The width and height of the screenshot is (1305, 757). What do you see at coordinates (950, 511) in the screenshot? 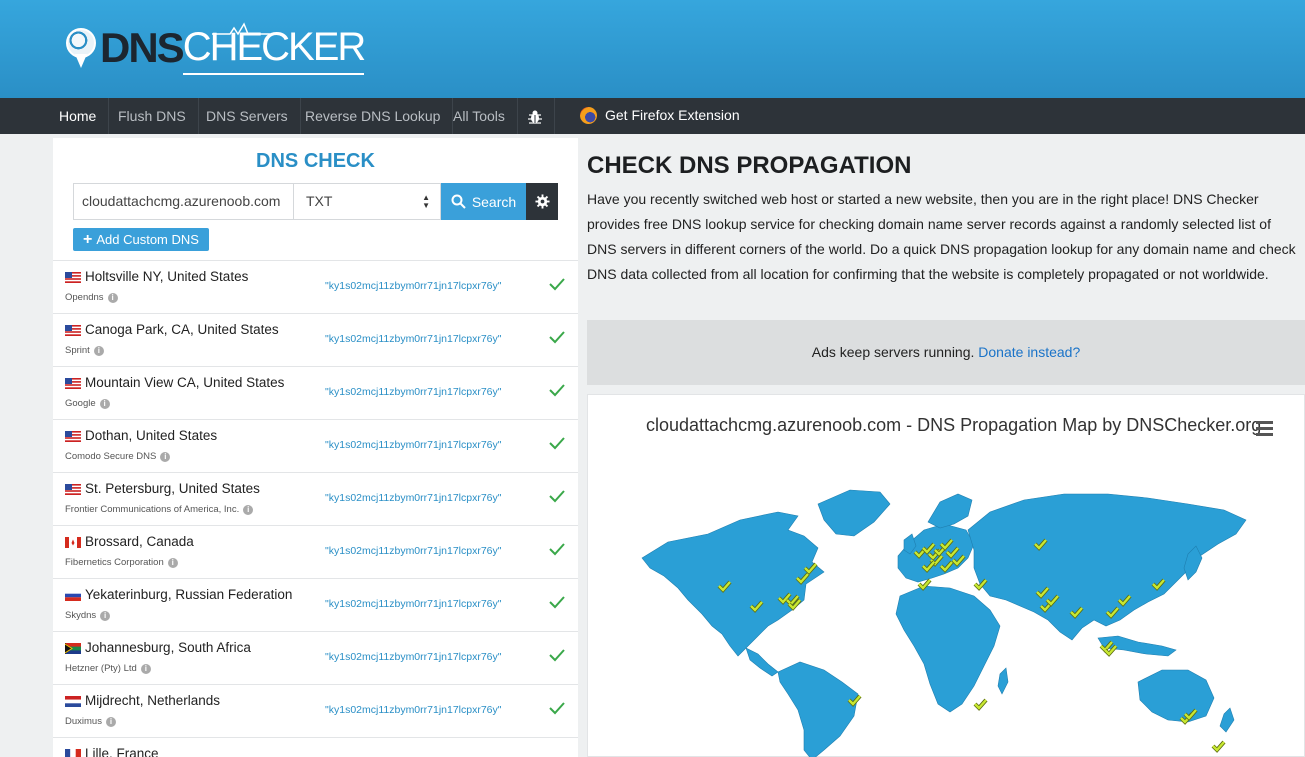
I see `scandinavia` at bounding box center [950, 511].